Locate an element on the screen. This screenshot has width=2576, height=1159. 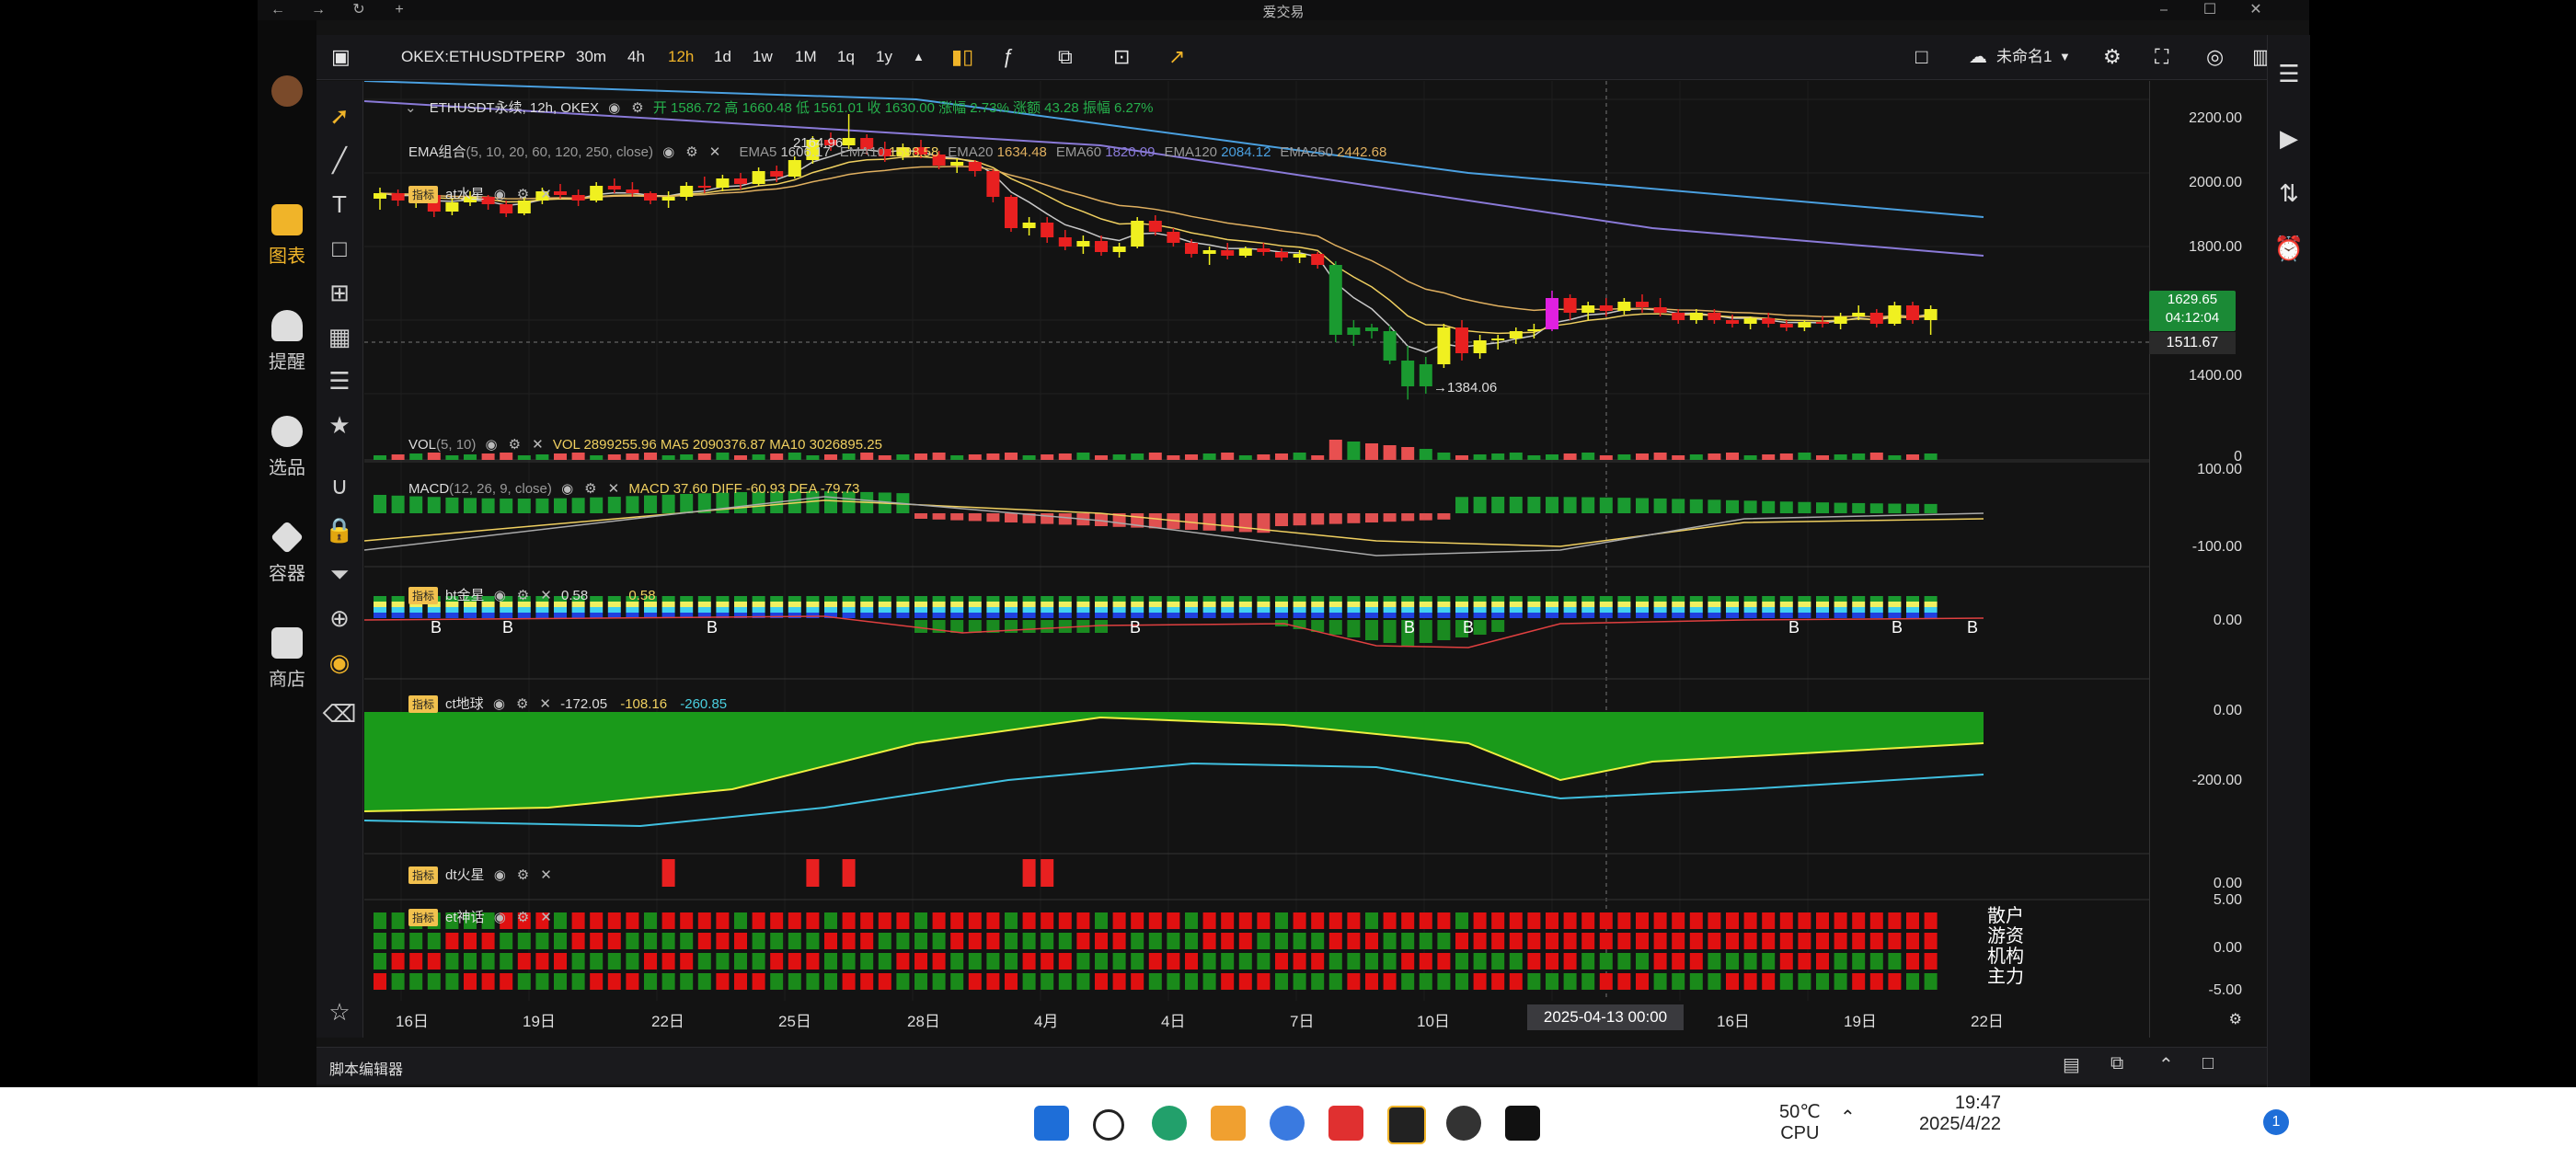
tiktok-icon is located at coordinates (1522, 1123).